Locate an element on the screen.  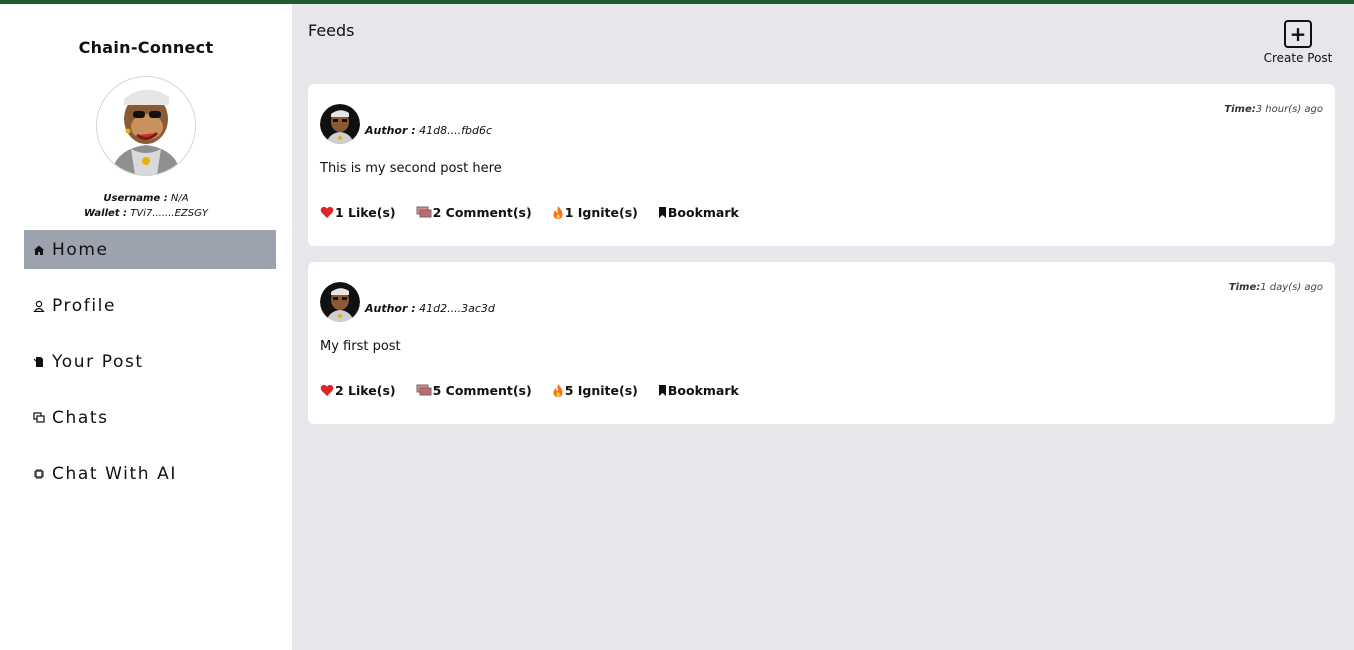
comment-button: 5 Comment(s) is located at coordinates (474, 390).